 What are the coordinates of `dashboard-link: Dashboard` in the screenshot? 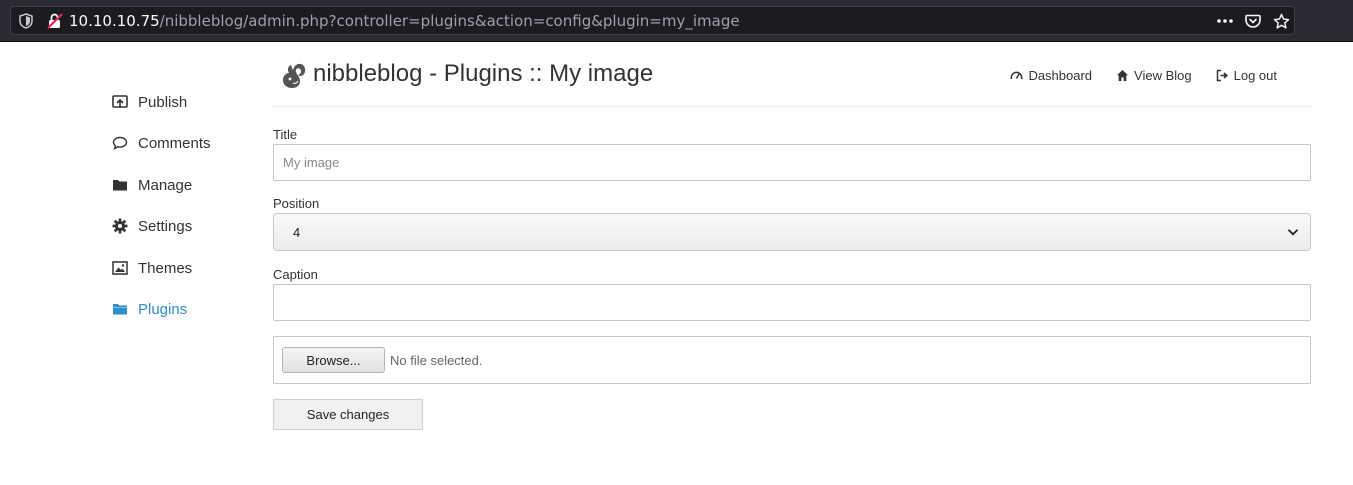 It's located at (1051, 75).